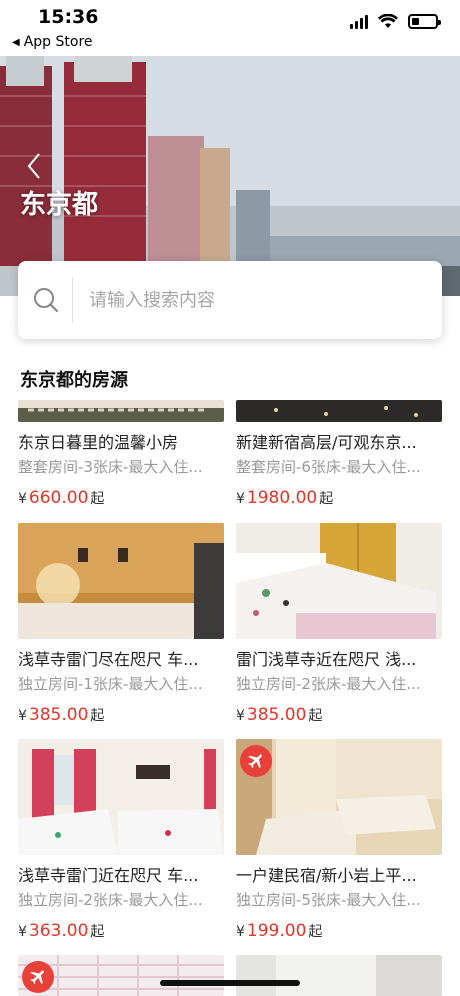  Describe the element at coordinates (121, 932) in the screenshot. I see `listing-price: ¥ 363.00 起` at that location.